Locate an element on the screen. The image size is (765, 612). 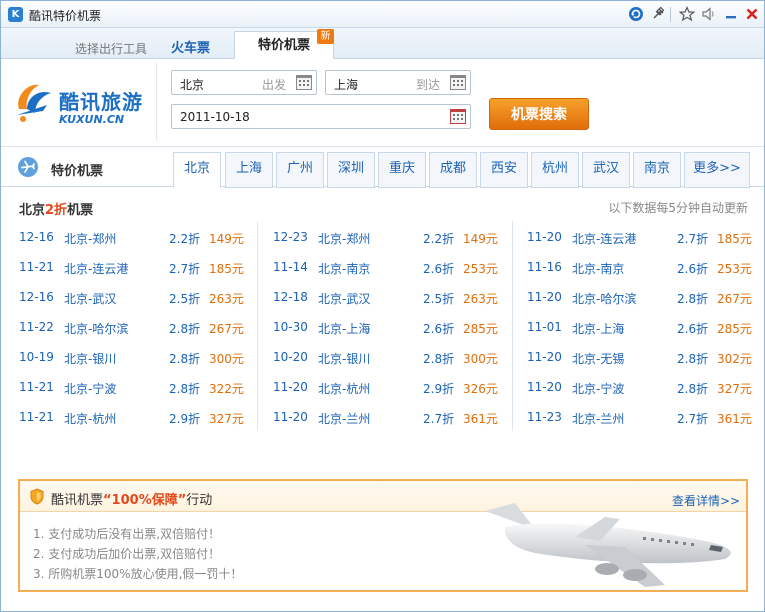
deal-row: 11-20 北京-哈尔滨 2.8折 267元 is located at coordinates (646, 296).